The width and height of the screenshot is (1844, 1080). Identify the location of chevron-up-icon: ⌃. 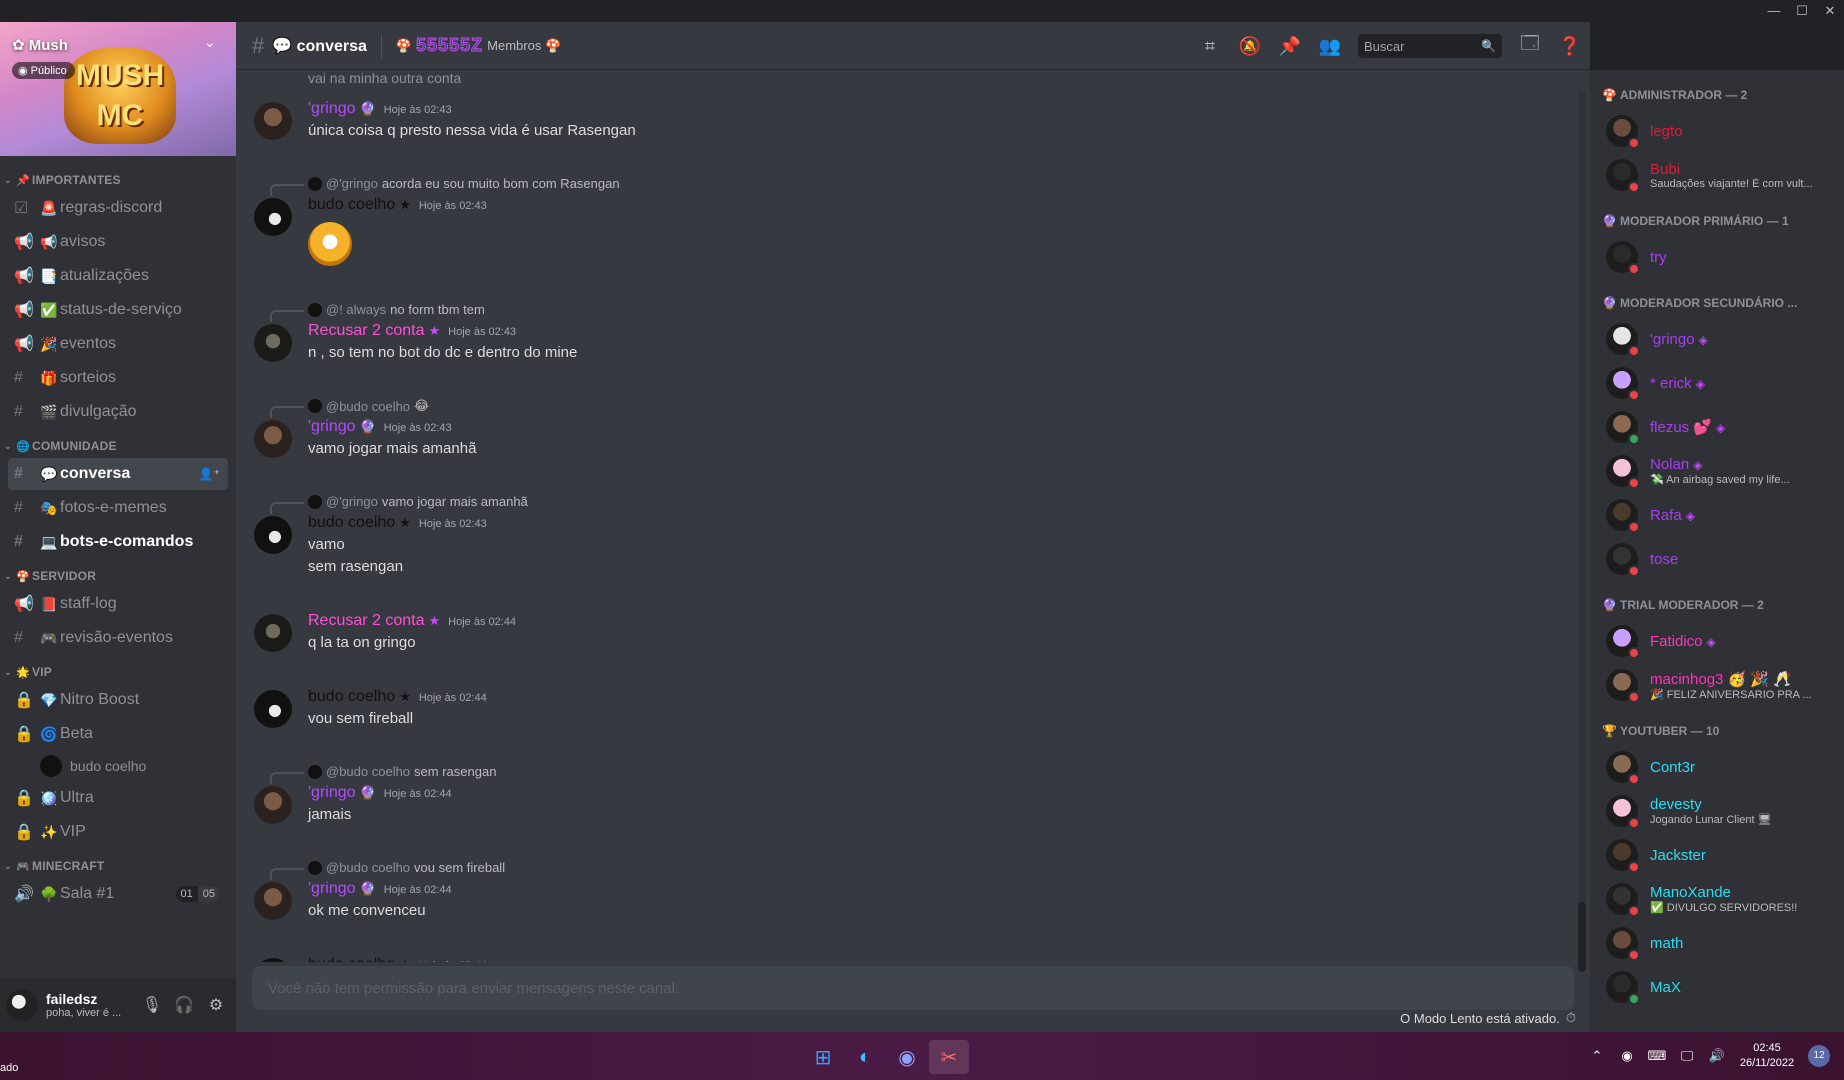
(1597, 1056).